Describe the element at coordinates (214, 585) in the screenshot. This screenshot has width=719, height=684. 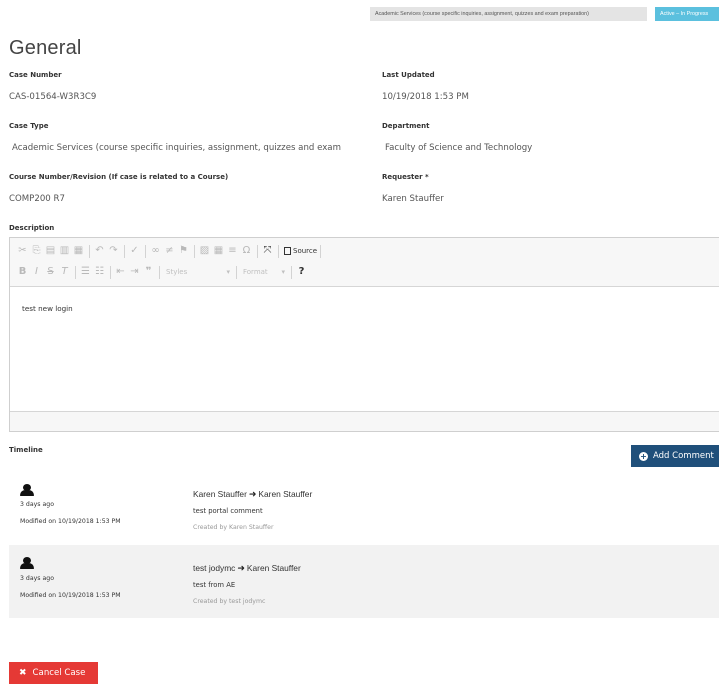
I see `timeline-text: test from AE` at that location.